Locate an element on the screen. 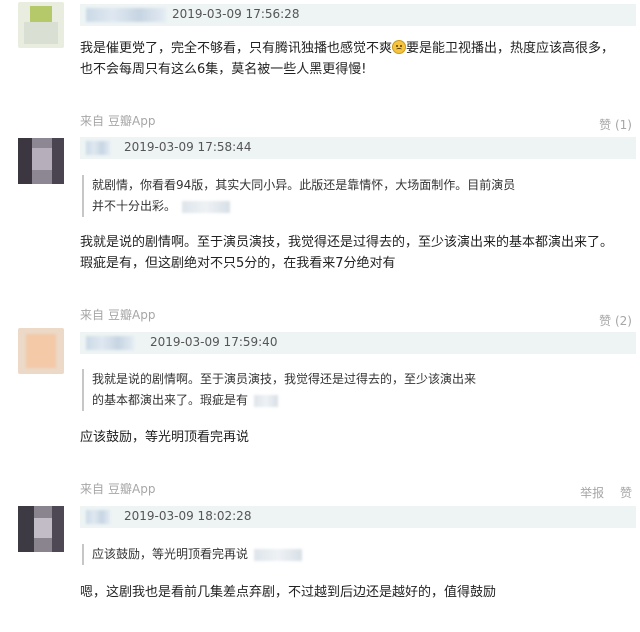  sad-face-icon is located at coordinates (399, 47).